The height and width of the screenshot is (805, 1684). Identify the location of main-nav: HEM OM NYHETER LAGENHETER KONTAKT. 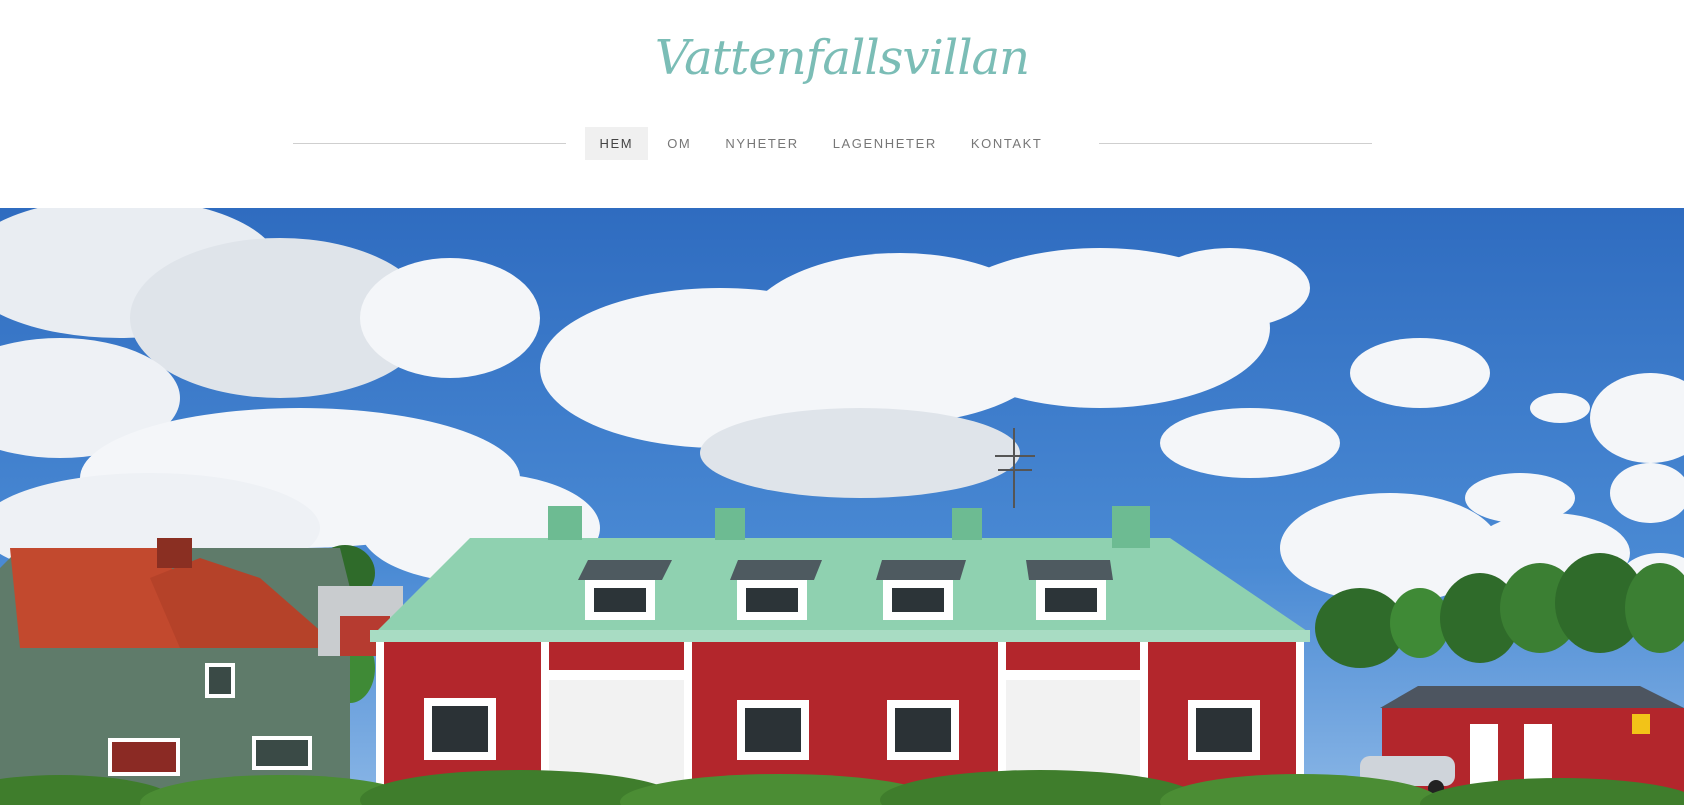
(842, 143).